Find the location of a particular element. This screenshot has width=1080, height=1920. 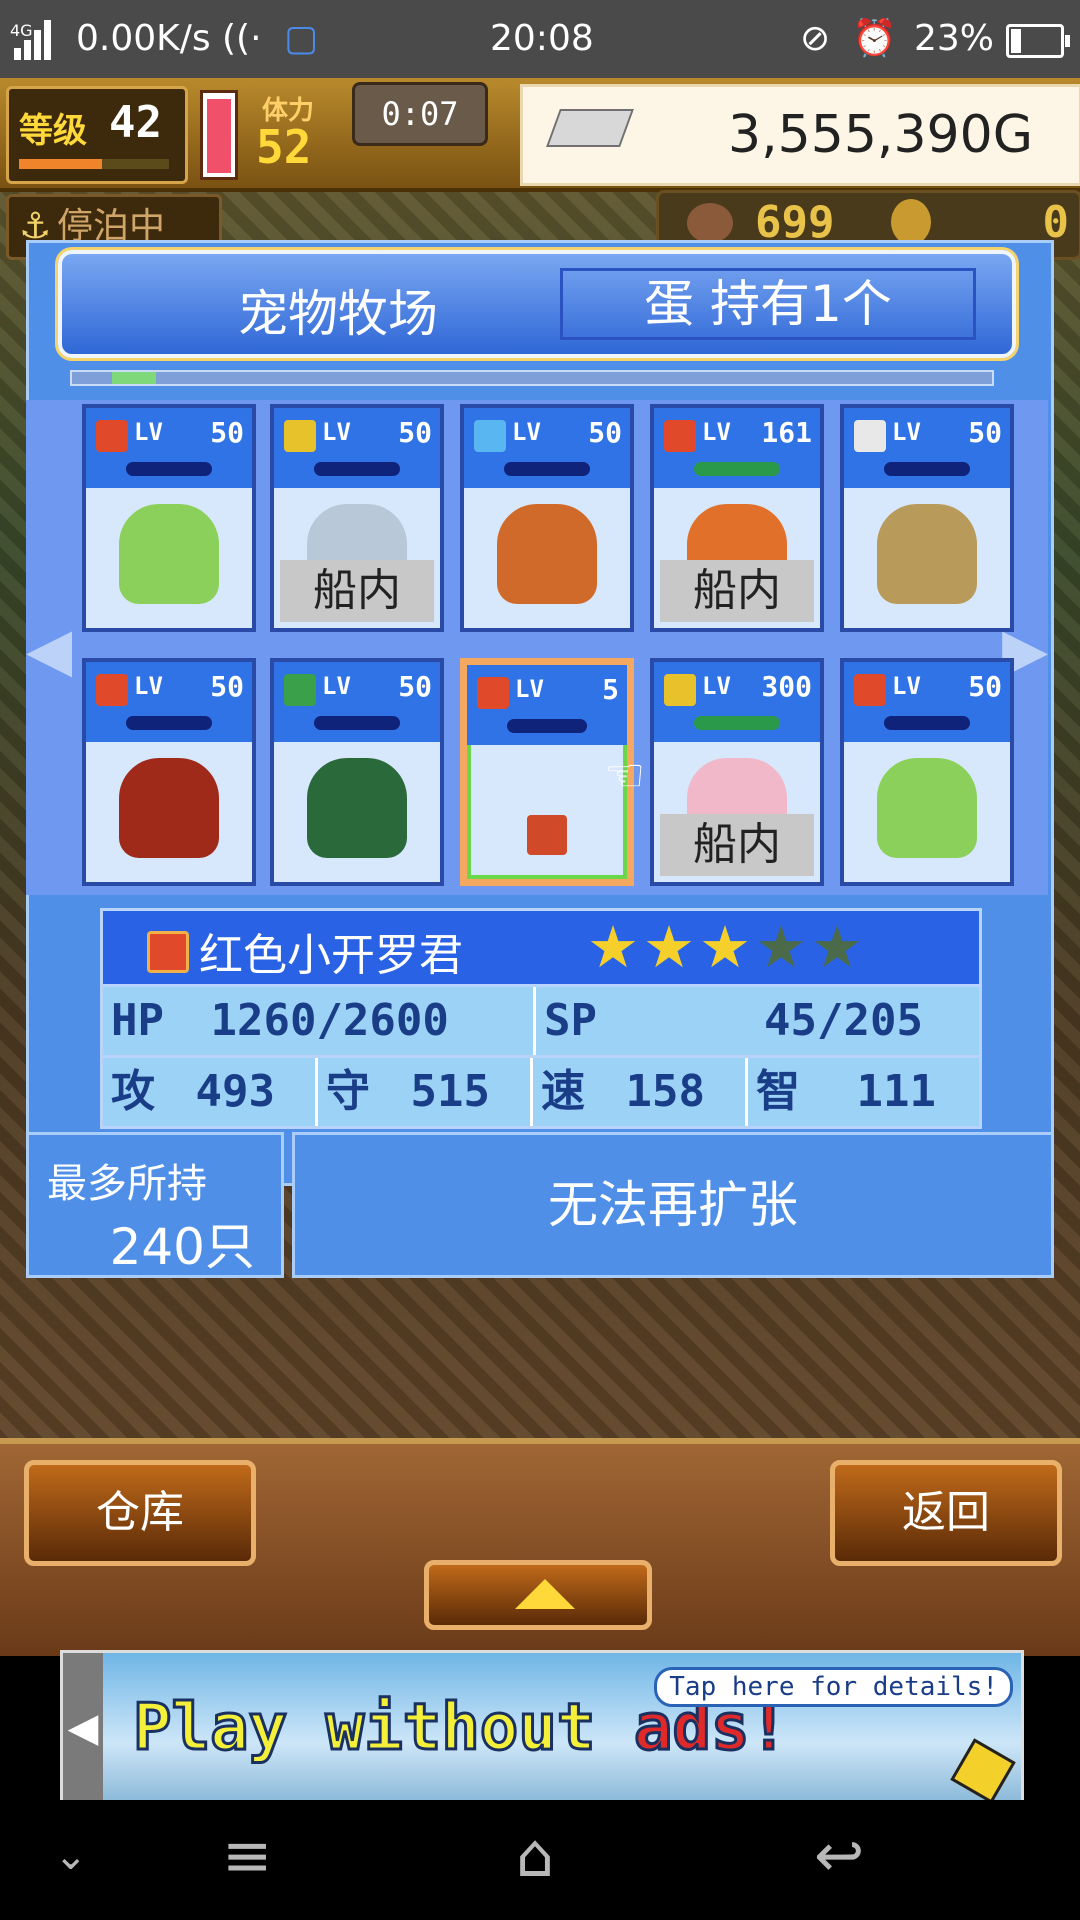

status-bar: 4G 0.00K/s ((· ▢ 20:08 ⊘ ⏰ 23% is located at coordinates (540, 39).